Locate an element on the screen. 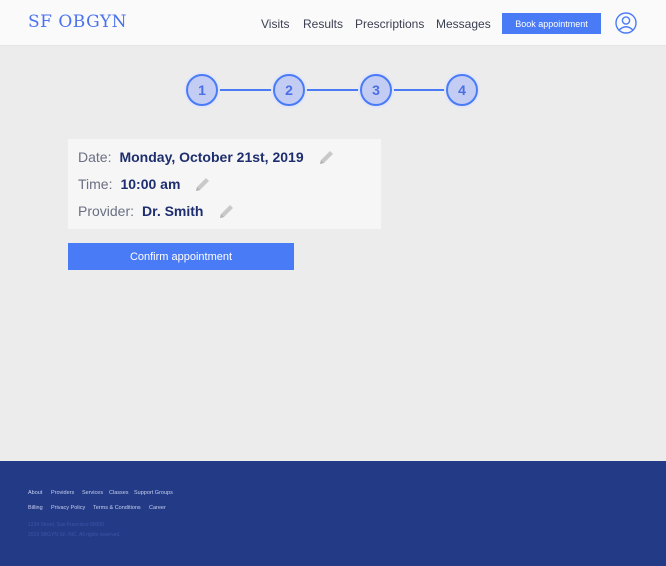 This screenshot has height=566, width=666. footer-link-support-groups: Support Groups is located at coordinates (153, 493).